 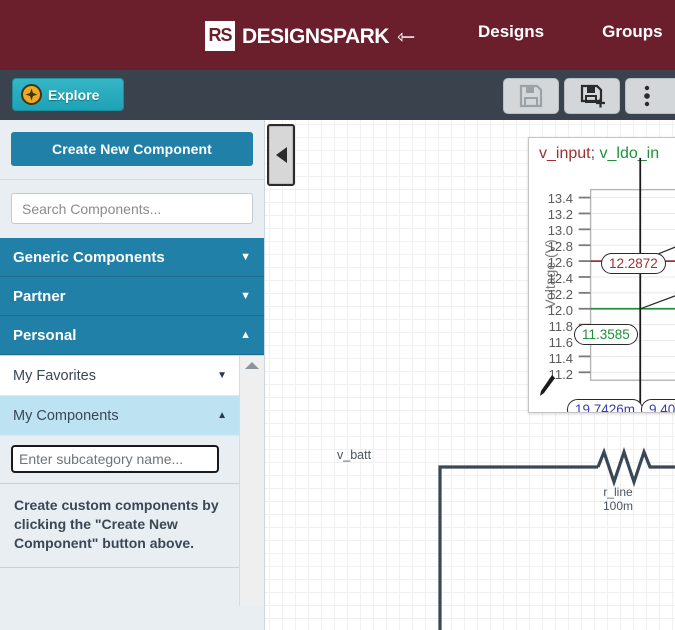 I want to click on brand-arrow-icon: ⇽, so click(x=406, y=36).